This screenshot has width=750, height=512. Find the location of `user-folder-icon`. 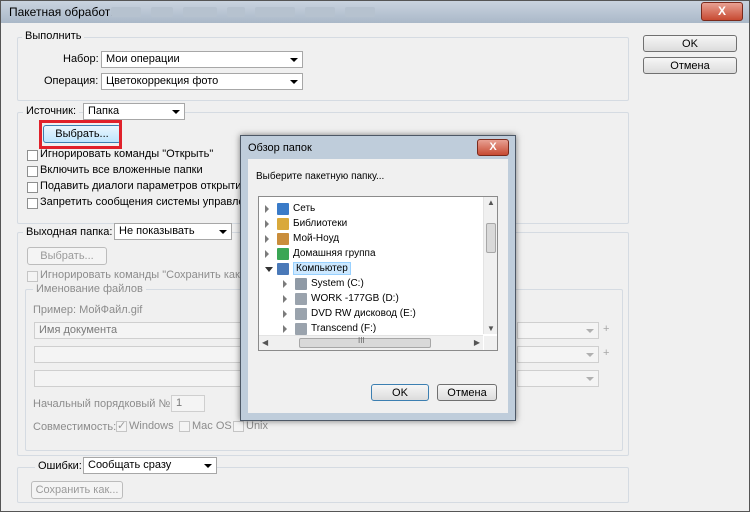

user-folder-icon is located at coordinates (283, 239).